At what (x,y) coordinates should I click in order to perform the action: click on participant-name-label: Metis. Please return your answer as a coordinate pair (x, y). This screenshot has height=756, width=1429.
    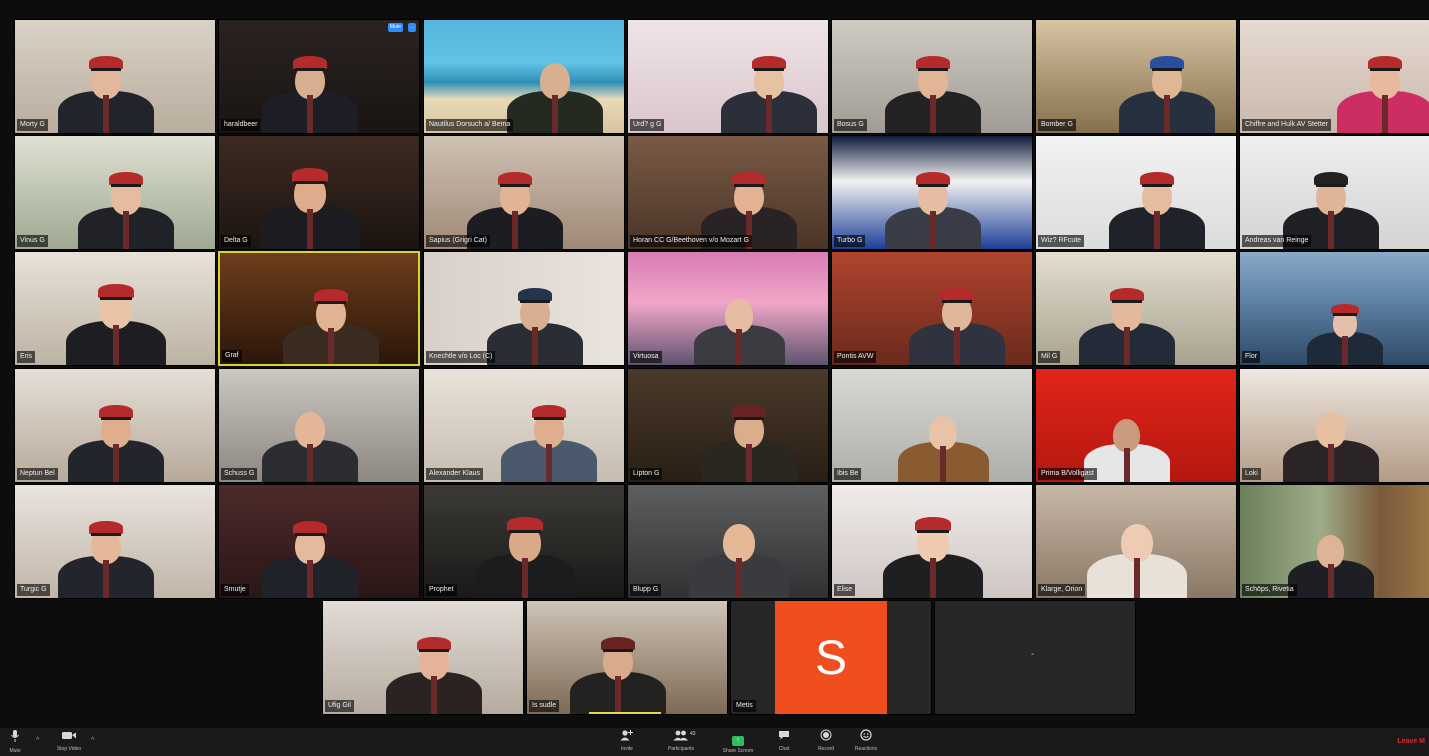
    Looking at the image, I should click on (744, 706).